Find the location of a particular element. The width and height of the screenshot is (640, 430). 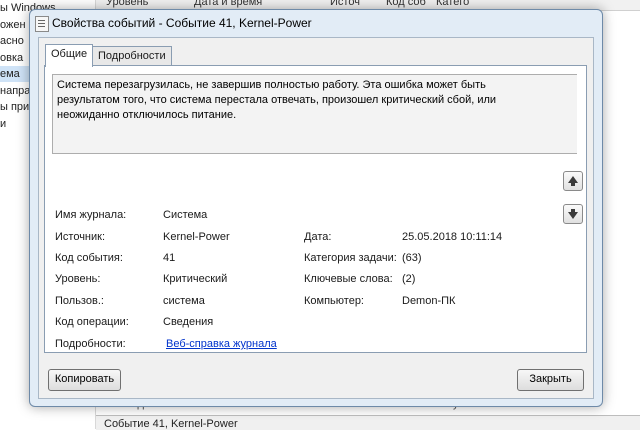

event-log-icon is located at coordinates (42, 24).